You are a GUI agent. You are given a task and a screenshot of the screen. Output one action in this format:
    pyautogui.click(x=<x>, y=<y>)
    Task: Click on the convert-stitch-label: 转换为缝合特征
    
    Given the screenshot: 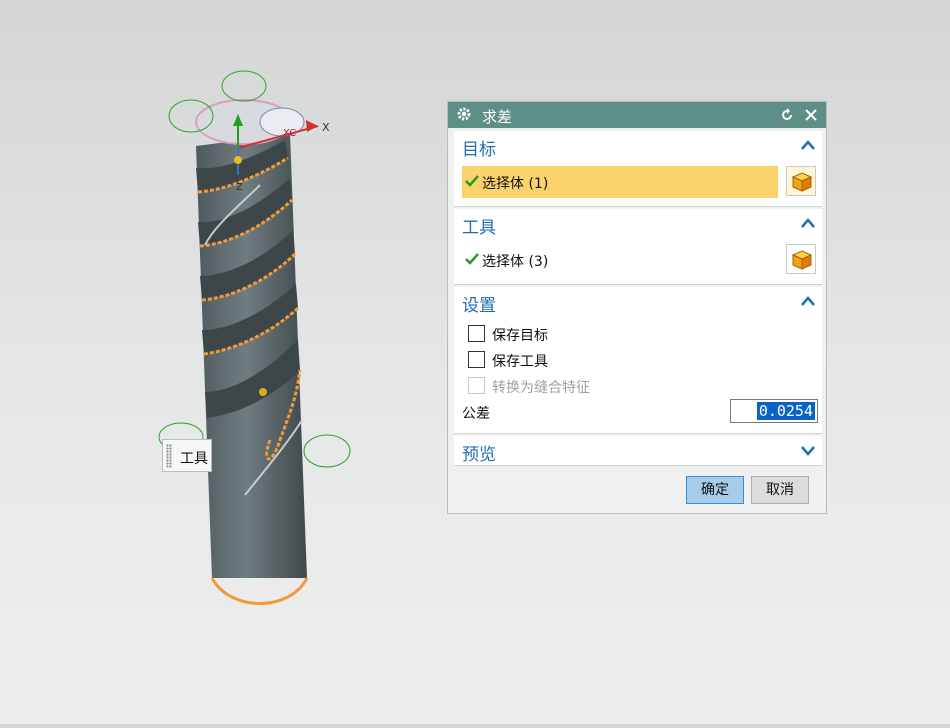 What is the action you would take?
    pyautogui.click(x=541, y=388)
    